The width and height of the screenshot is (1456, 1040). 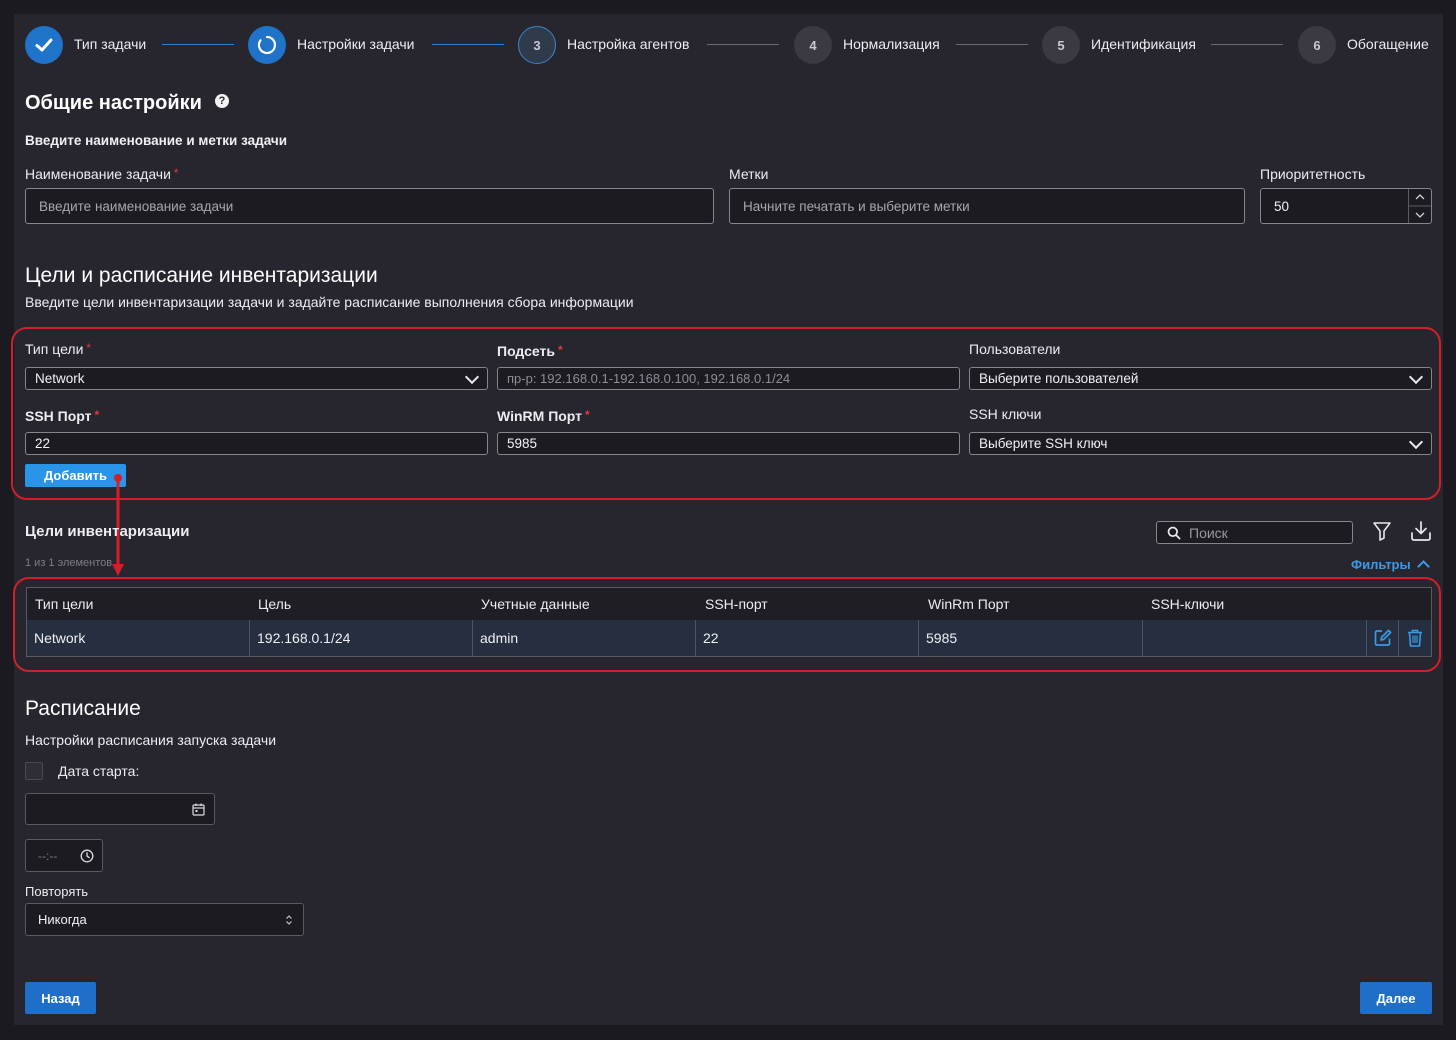 What do you see at coordinates (1043, 443) in the screenshot?
I see `ssh-keys-value: Выберите SSH ключ` at bounding box center [1043, 443].